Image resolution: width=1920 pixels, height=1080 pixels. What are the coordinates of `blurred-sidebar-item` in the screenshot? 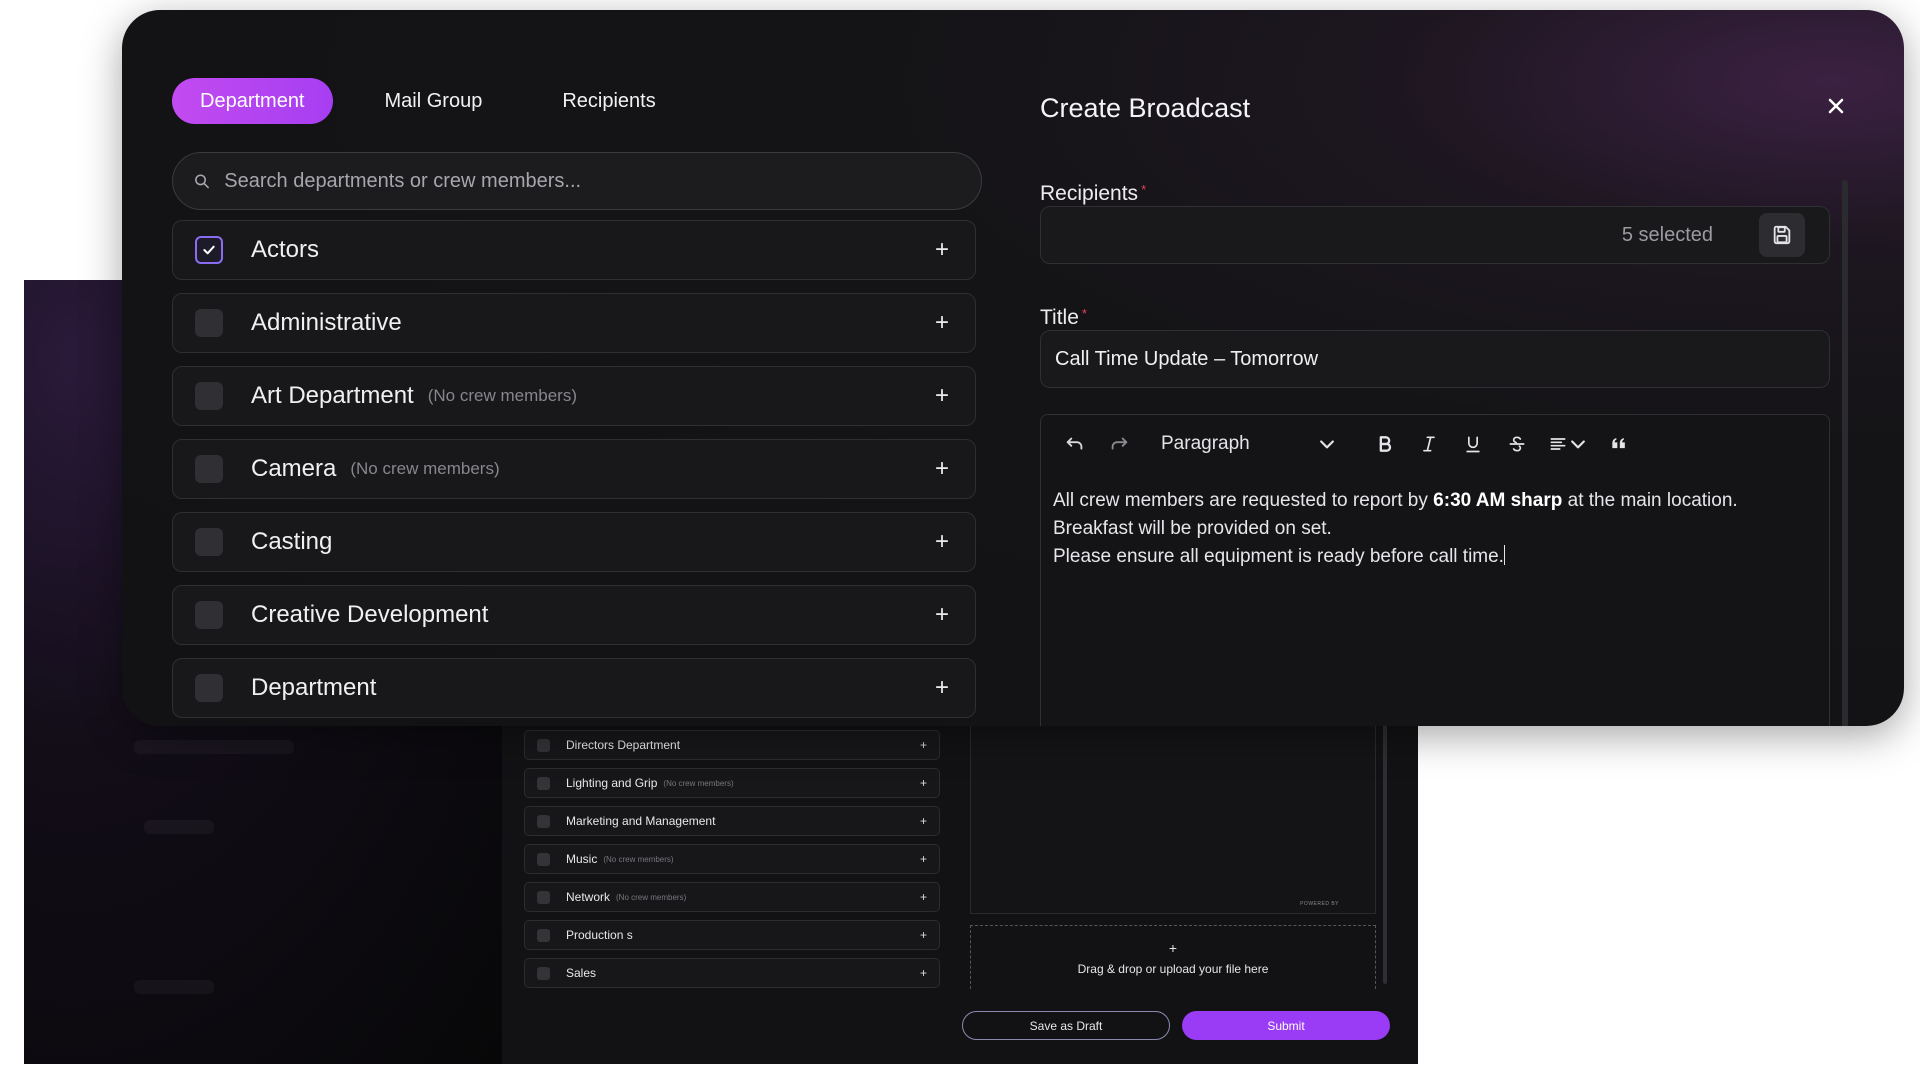 It's located at (214, 747).